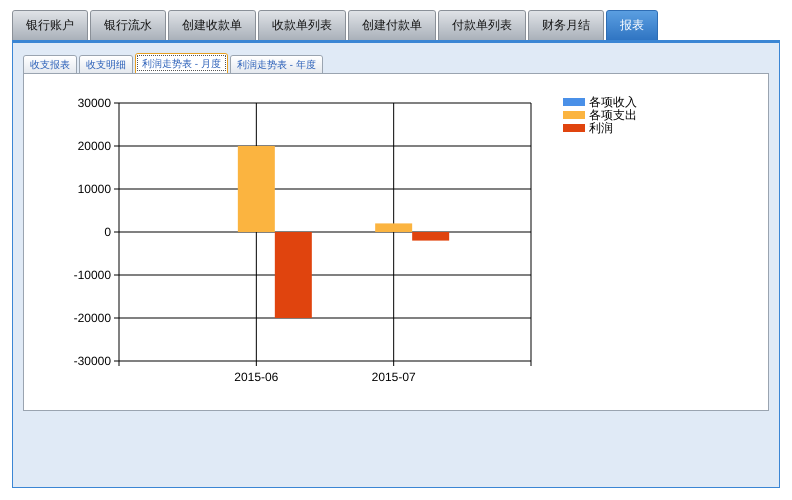 This screenshot has width=792, height=500. I want to click on axis-label: 2015-07, so click(394, 377).